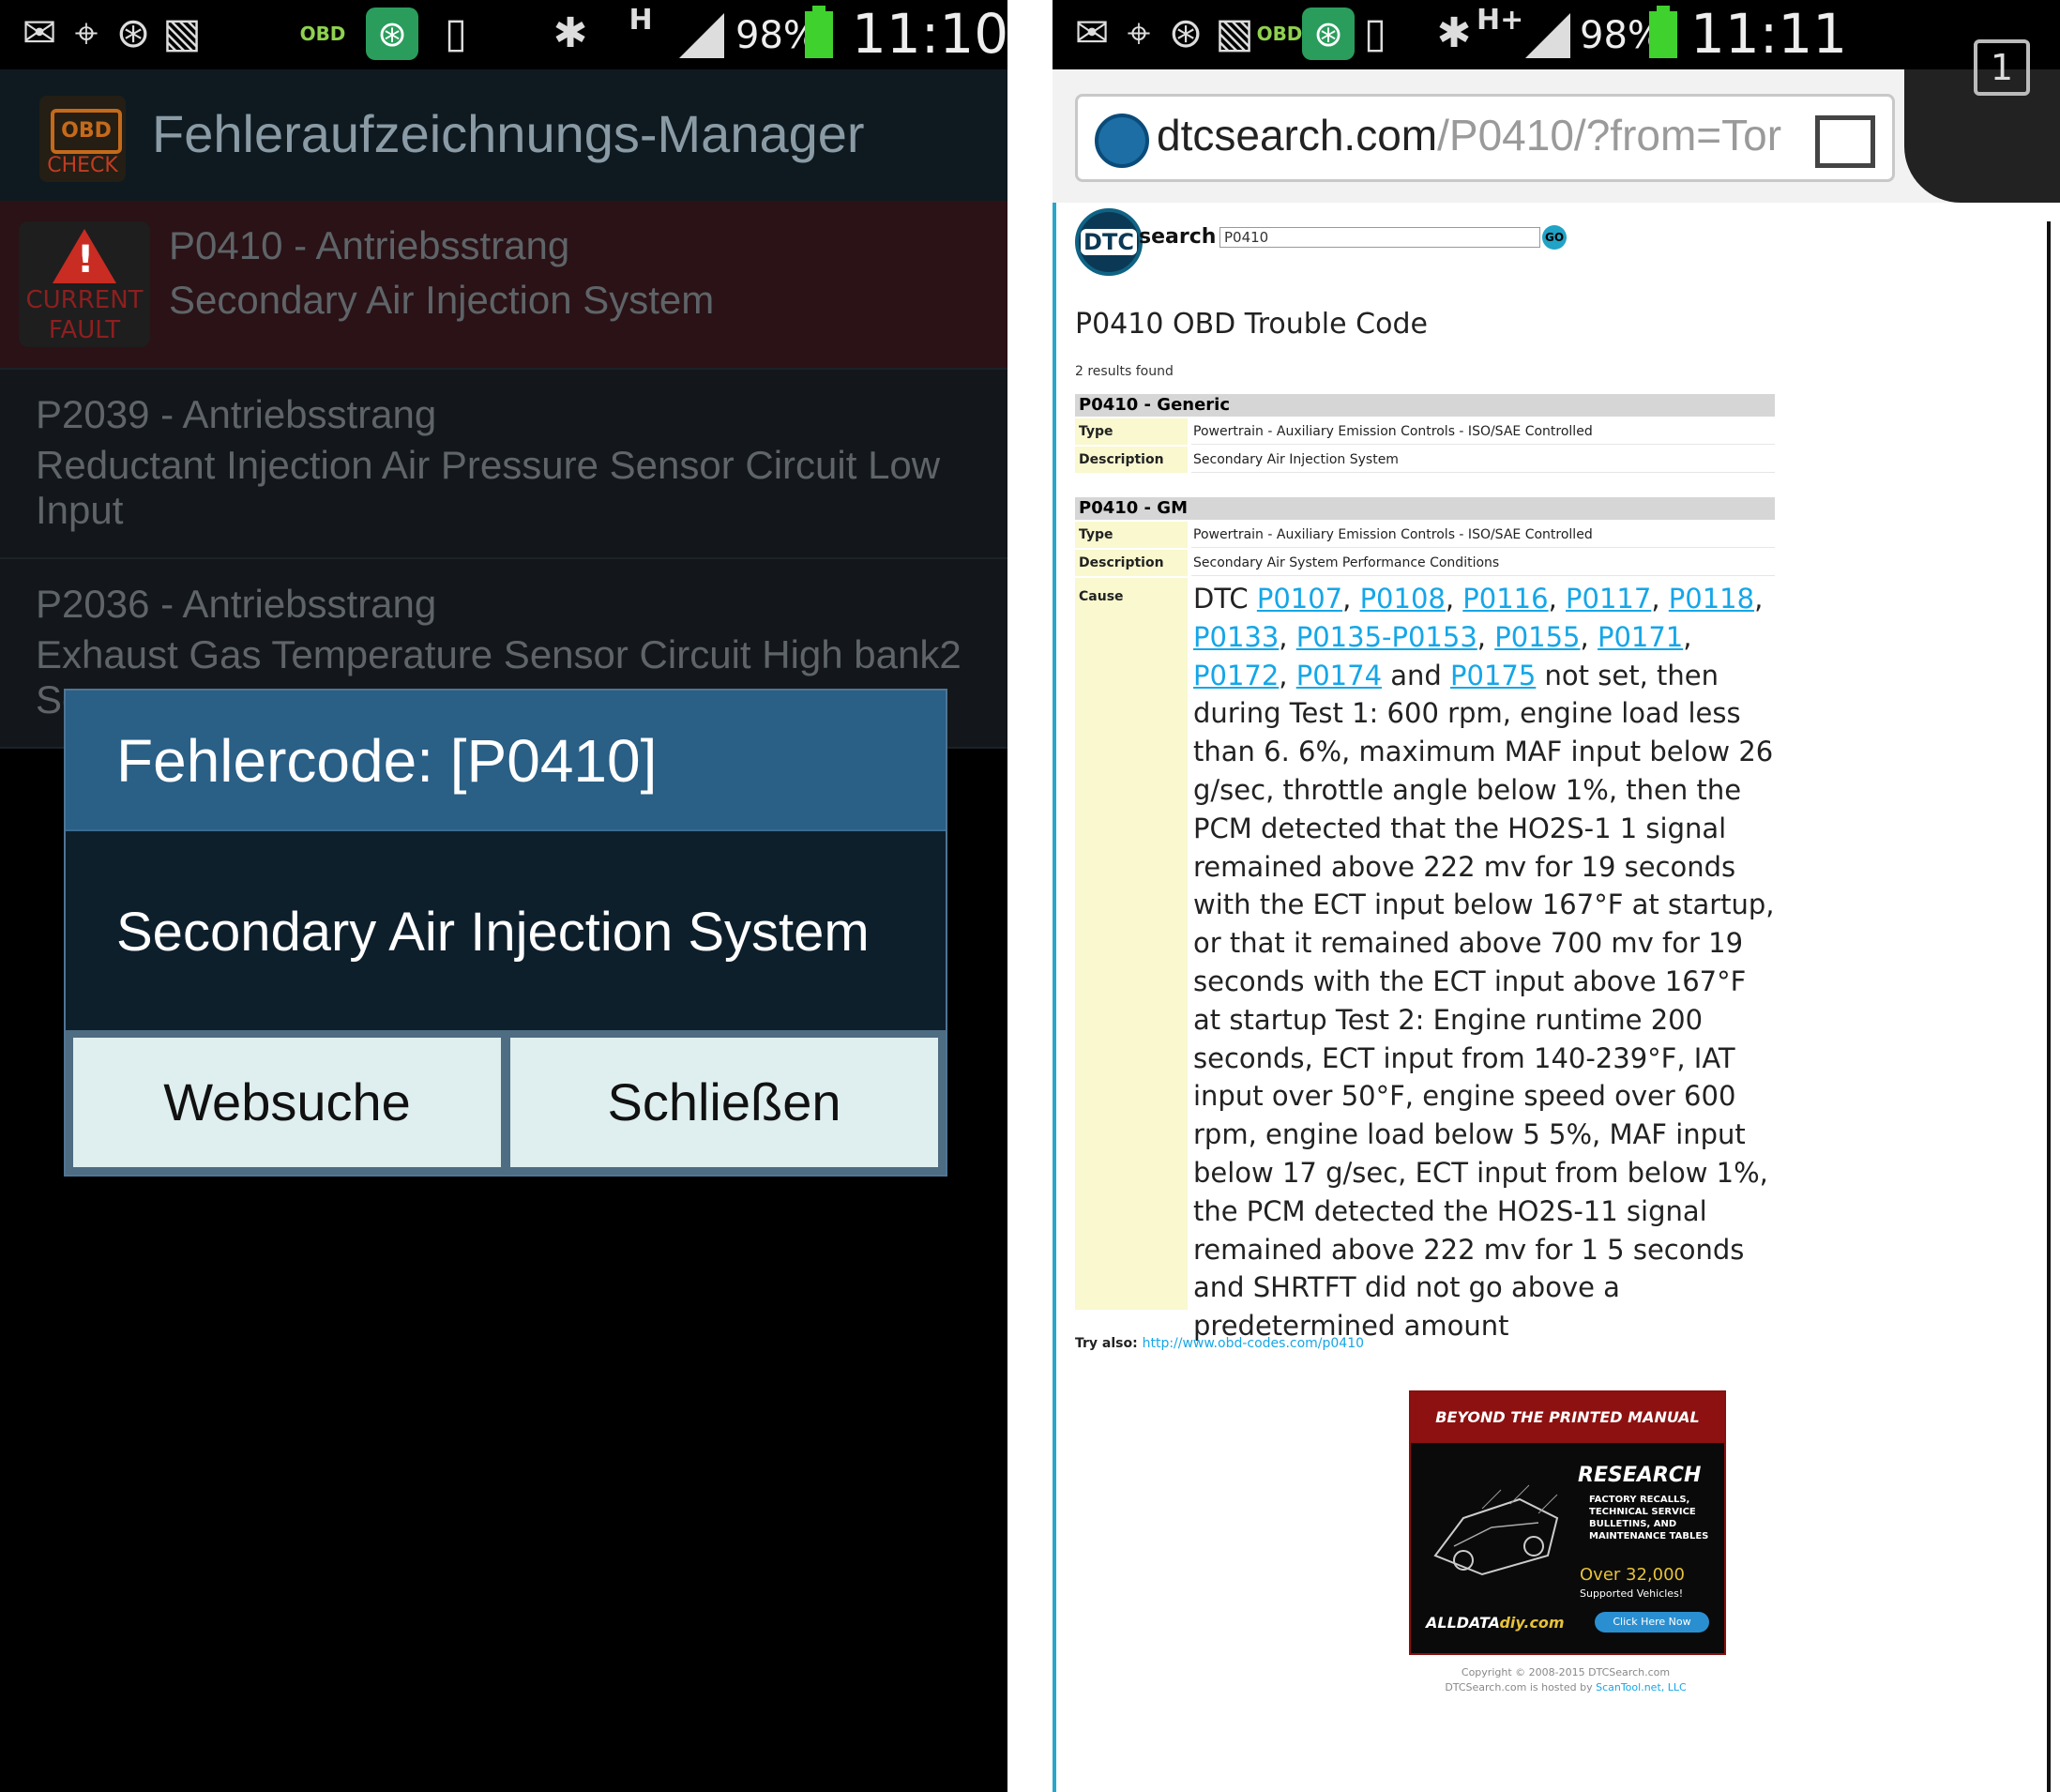 The image size is (2060, 1792). What do you see at coordinates (1300, 599) in the screenshot?
I see `dtc-link: P0107` at bounding box center [1300, 599].